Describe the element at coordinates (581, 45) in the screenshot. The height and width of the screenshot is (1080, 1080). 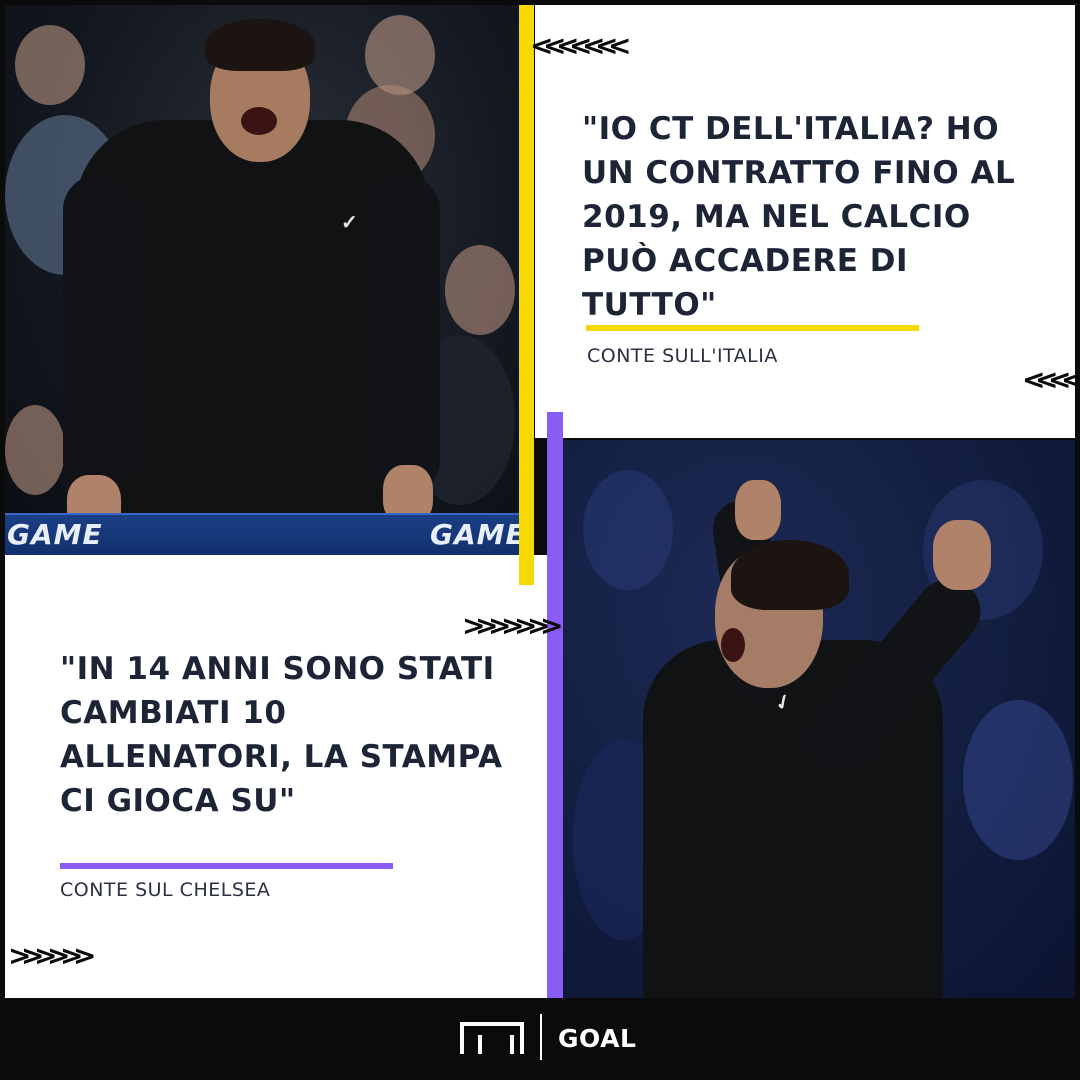
I see `chevron-left-icon: < < < < < < <` at that location.